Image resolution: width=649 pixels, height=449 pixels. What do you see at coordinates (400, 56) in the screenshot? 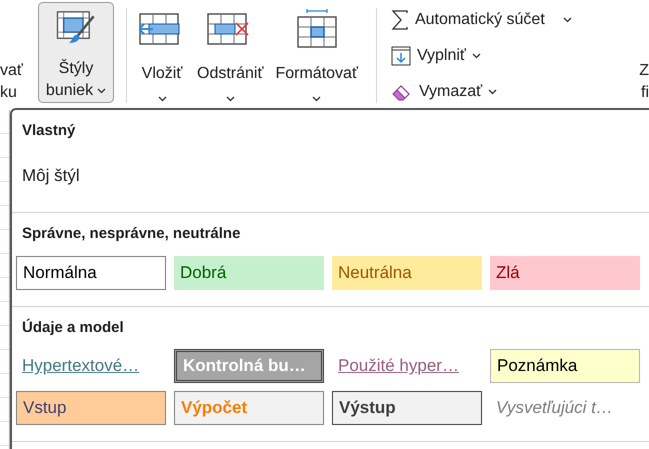
I see `fill-down-icon` at bounding box center [400, 56].